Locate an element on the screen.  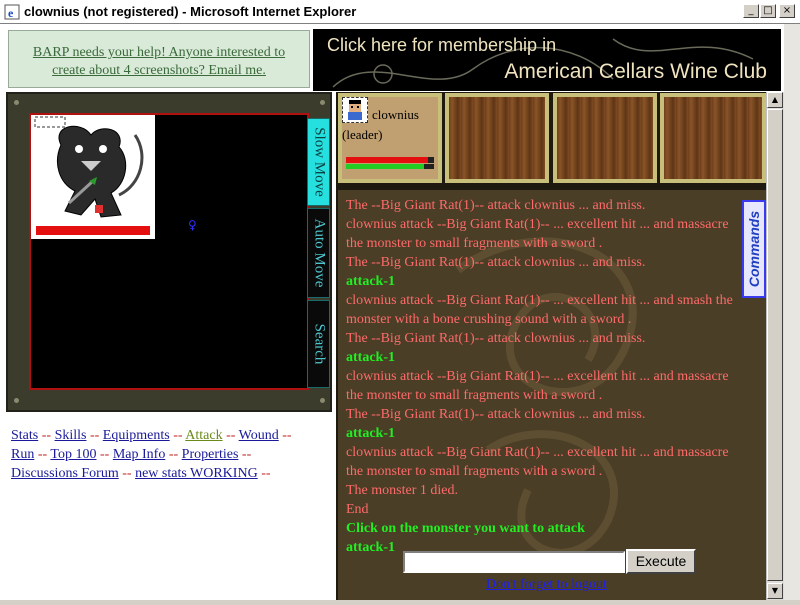
party-slot-1: clownius (leader) is located at coordinates (390, 138).